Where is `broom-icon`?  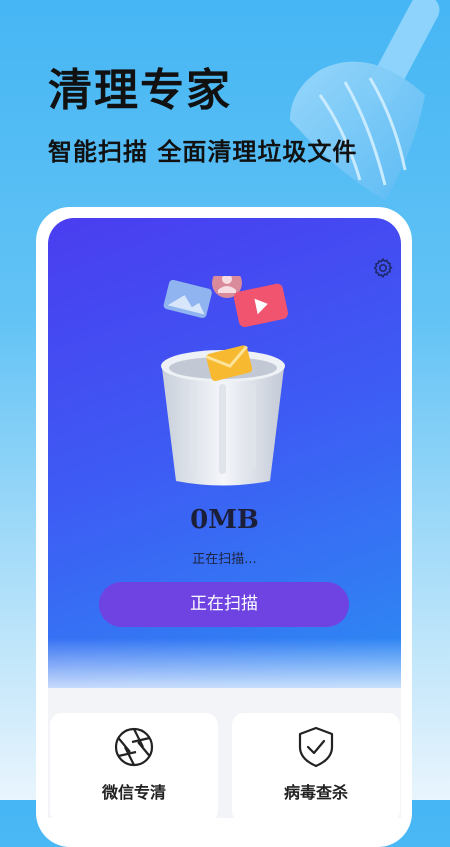 broom-icon is located at coordinates (365, 100).